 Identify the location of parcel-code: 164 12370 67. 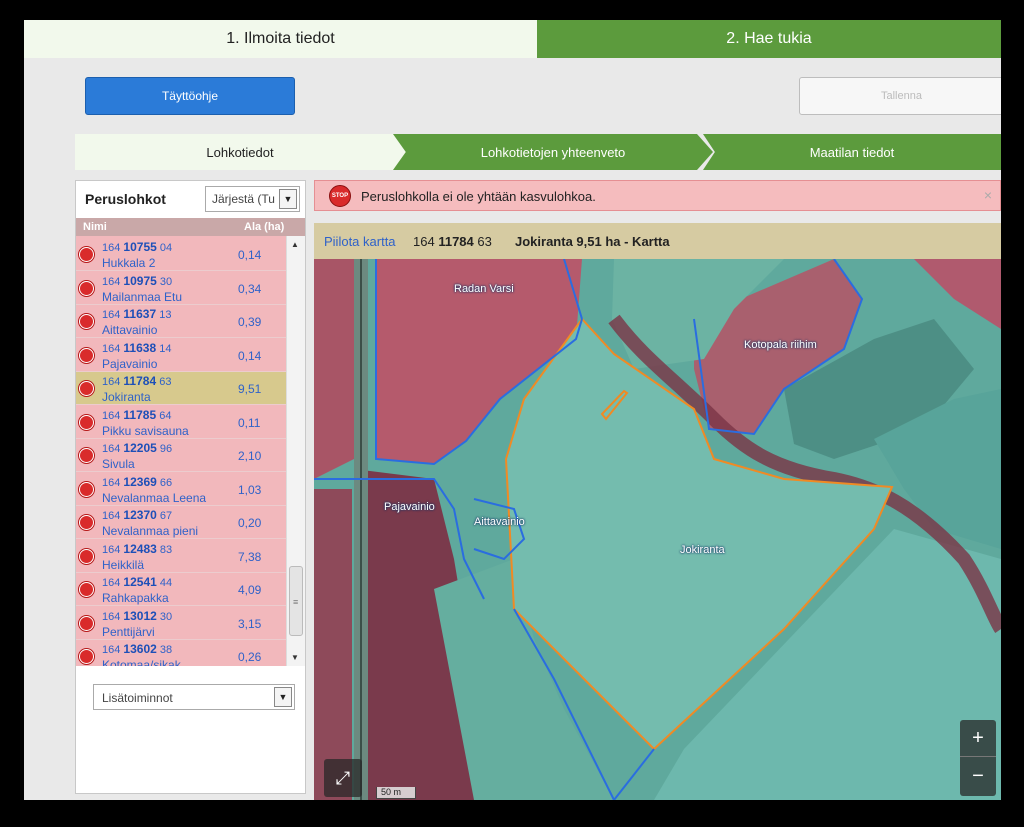
(137, 515).